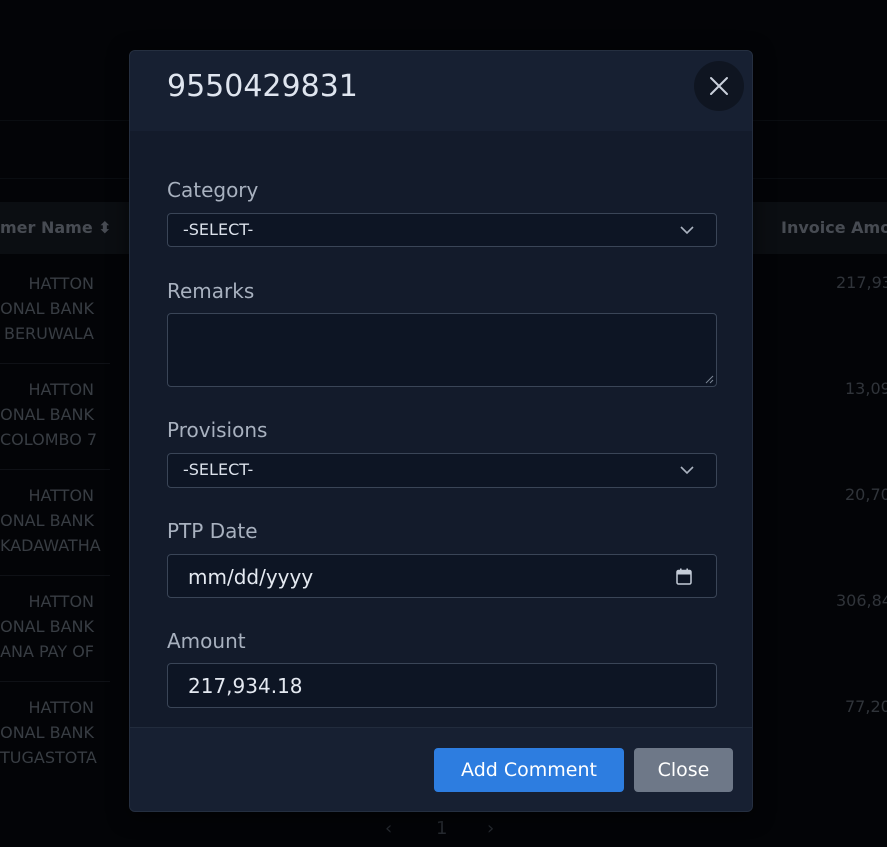 The height and width of the screenshot is (847, 887). Describe the element at coordinates (442, 230) in the screenshot. I see `category-select: -SELECT-` at that location.